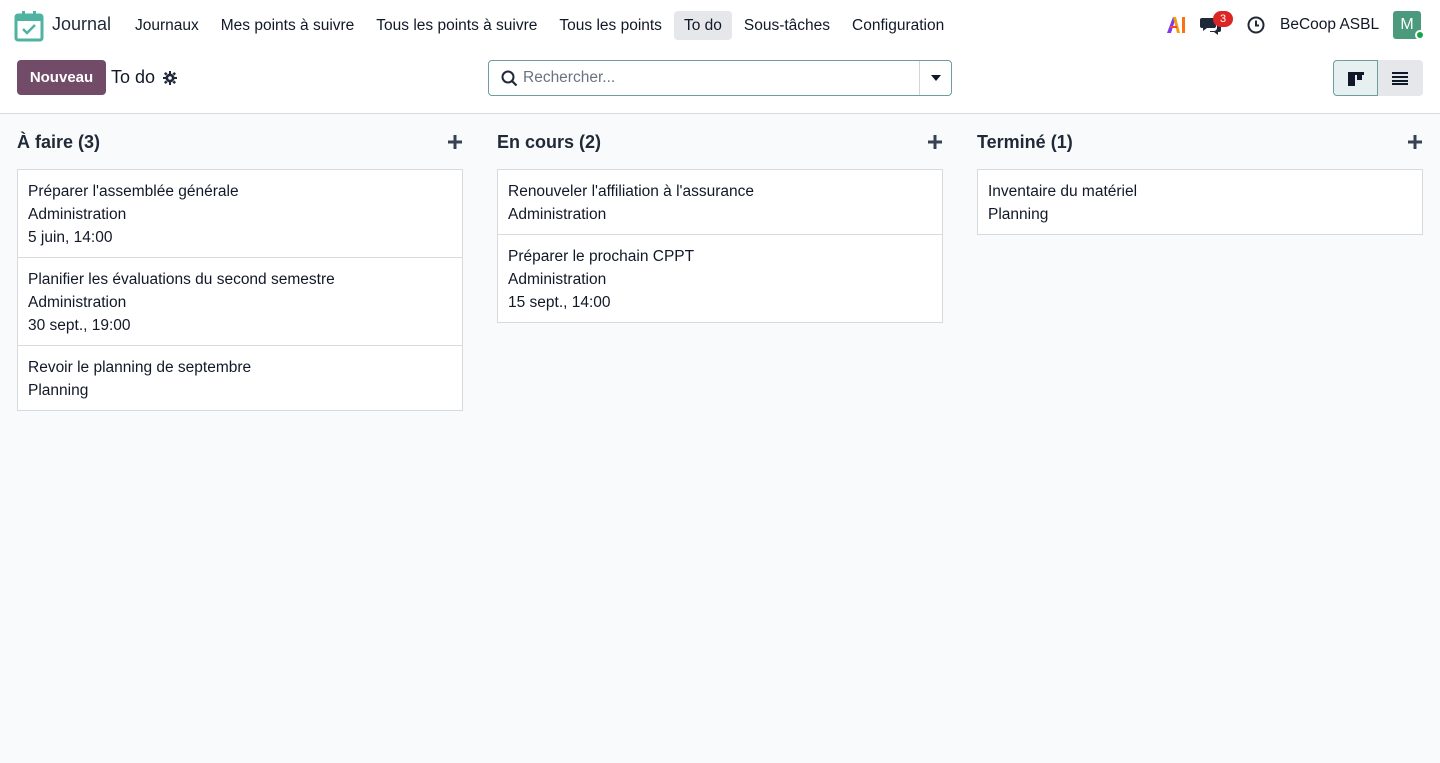 The height and width of the screenshot is (763, 1440). I want to click on list-icon, so click(1400, 78).